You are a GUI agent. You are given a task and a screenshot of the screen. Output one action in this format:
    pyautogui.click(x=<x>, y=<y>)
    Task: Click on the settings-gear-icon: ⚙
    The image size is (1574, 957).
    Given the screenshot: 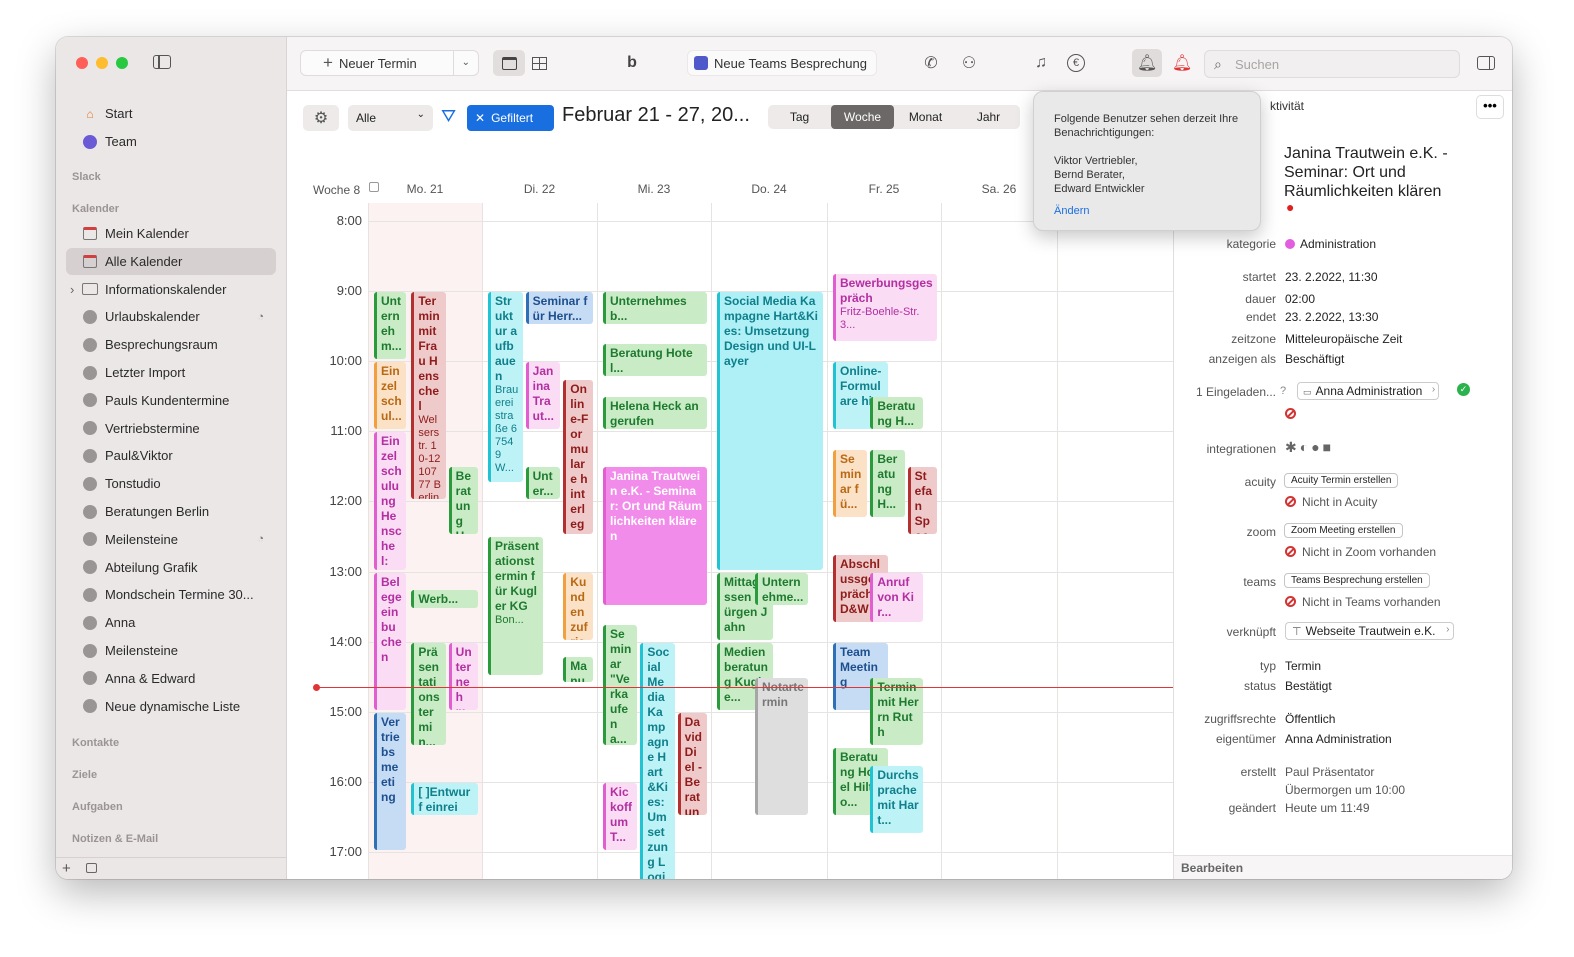 What is the action you would take?
    pyautogui.click(x=321, y=118)
    